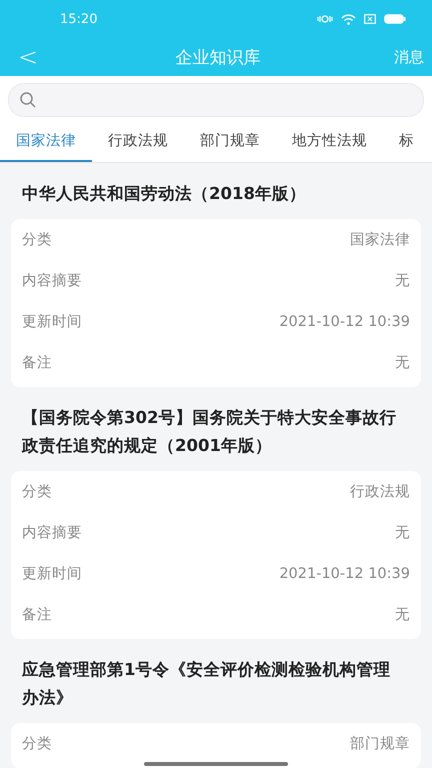 The image size is (432, 768). Describe the element at coordinates (395, 19) in the screenshot. I see `battery-icon` at that location.